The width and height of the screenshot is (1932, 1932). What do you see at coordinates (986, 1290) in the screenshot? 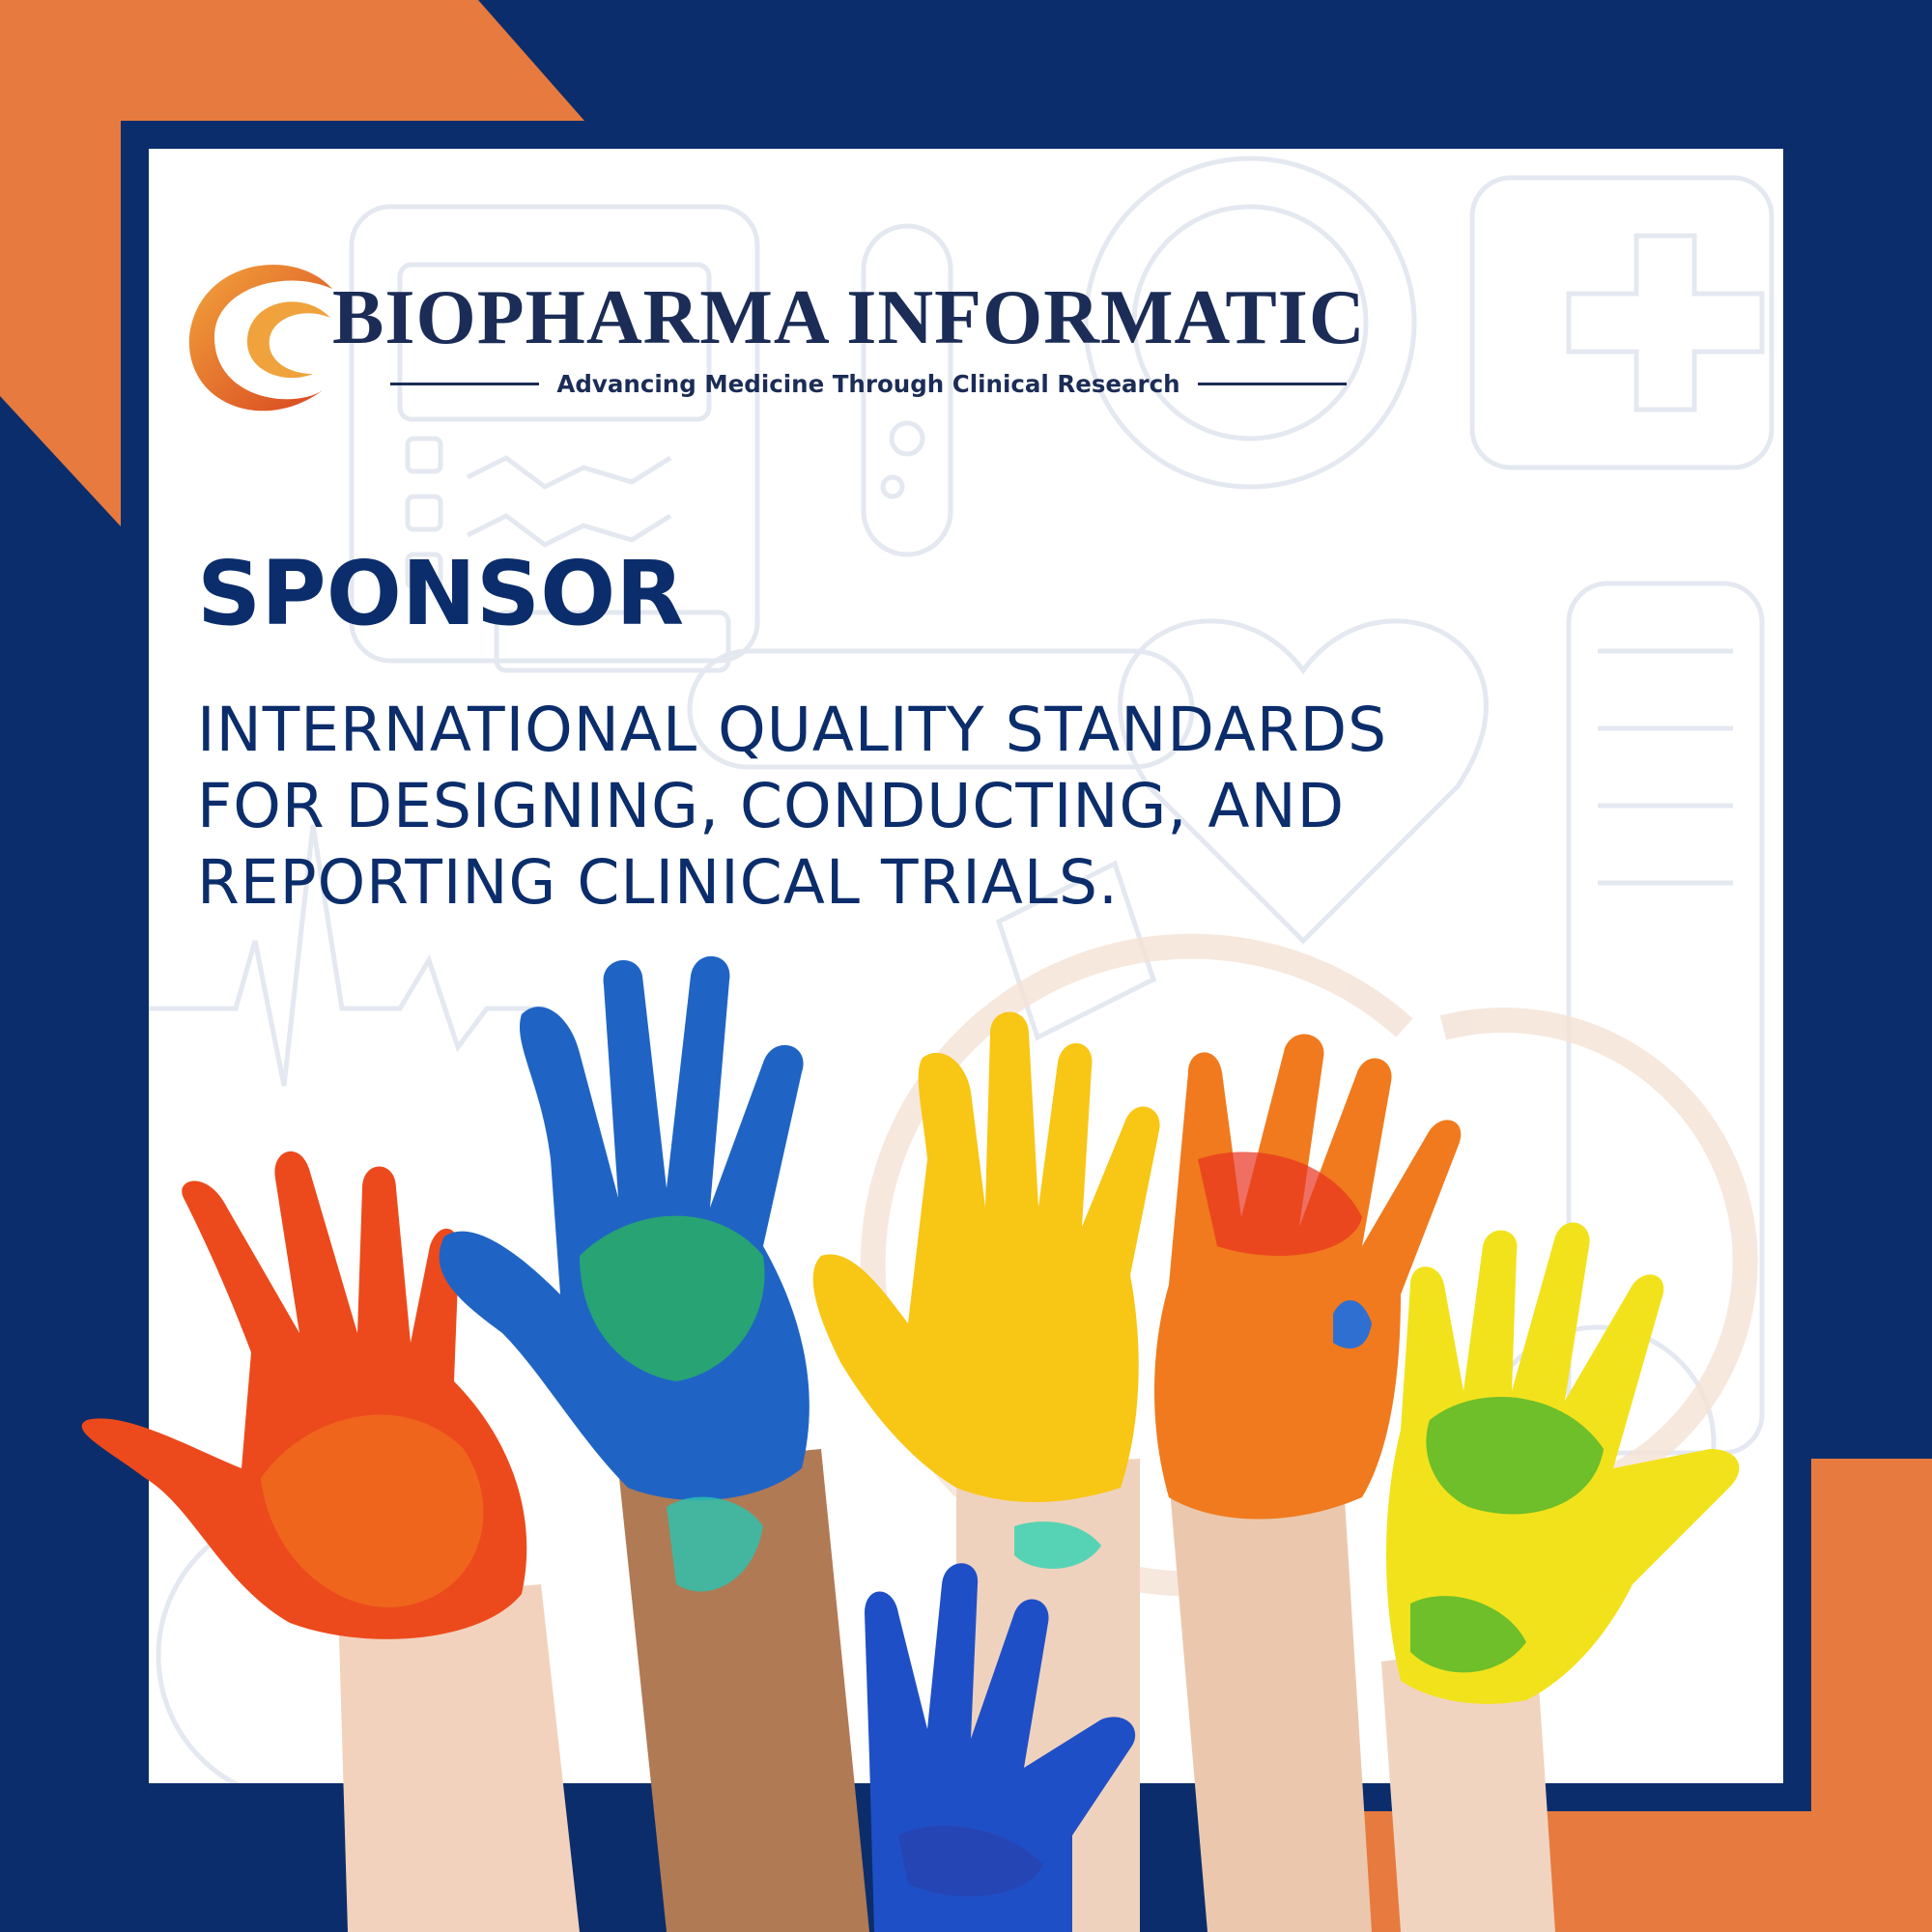
I see `yellow-painted-hand` at bounding box center [986, 1290].